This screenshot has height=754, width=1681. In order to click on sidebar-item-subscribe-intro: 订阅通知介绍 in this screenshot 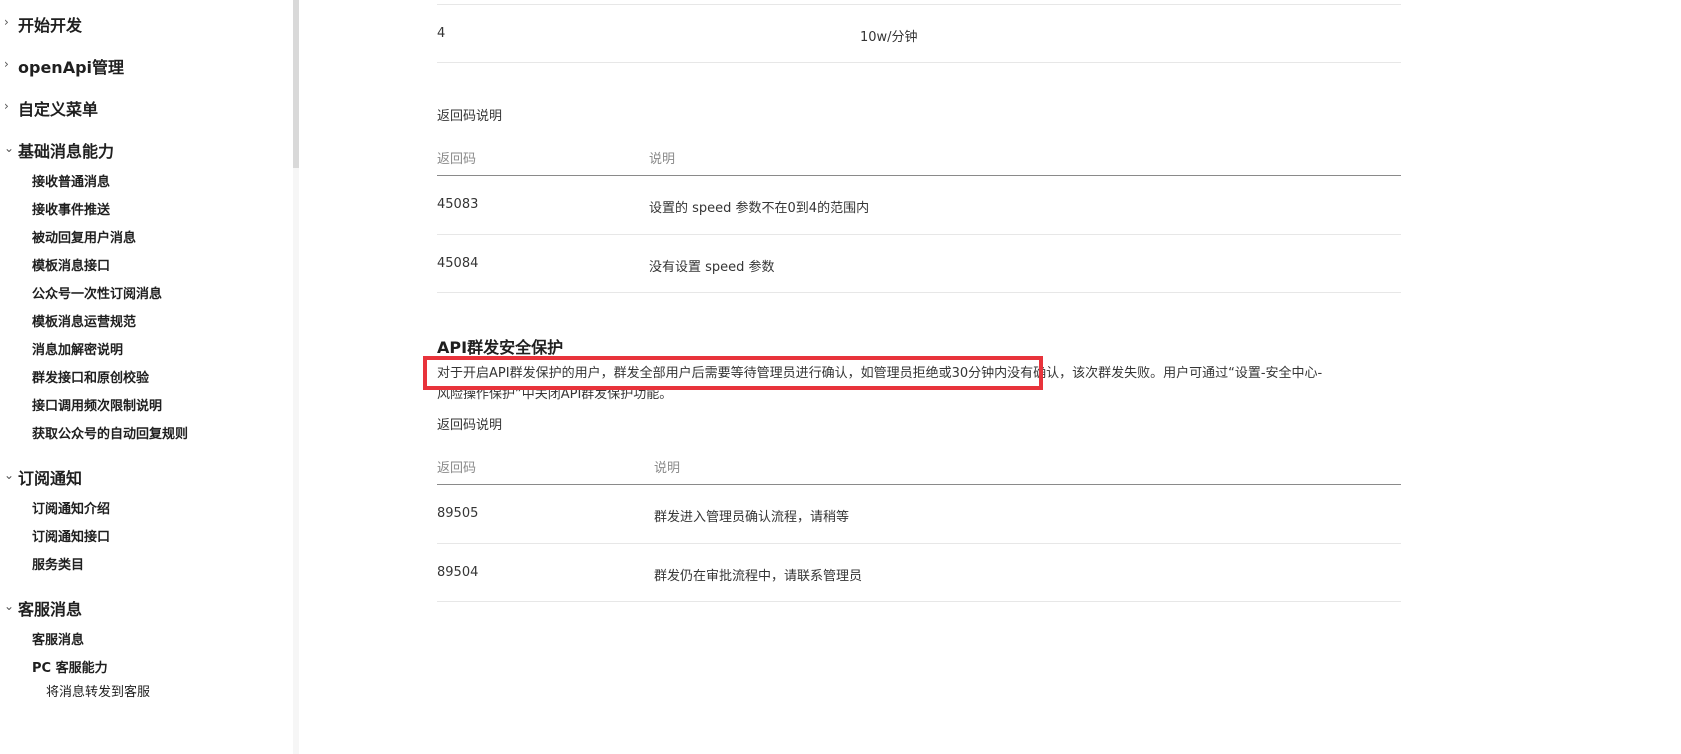, I will do `click(71, 507)`.